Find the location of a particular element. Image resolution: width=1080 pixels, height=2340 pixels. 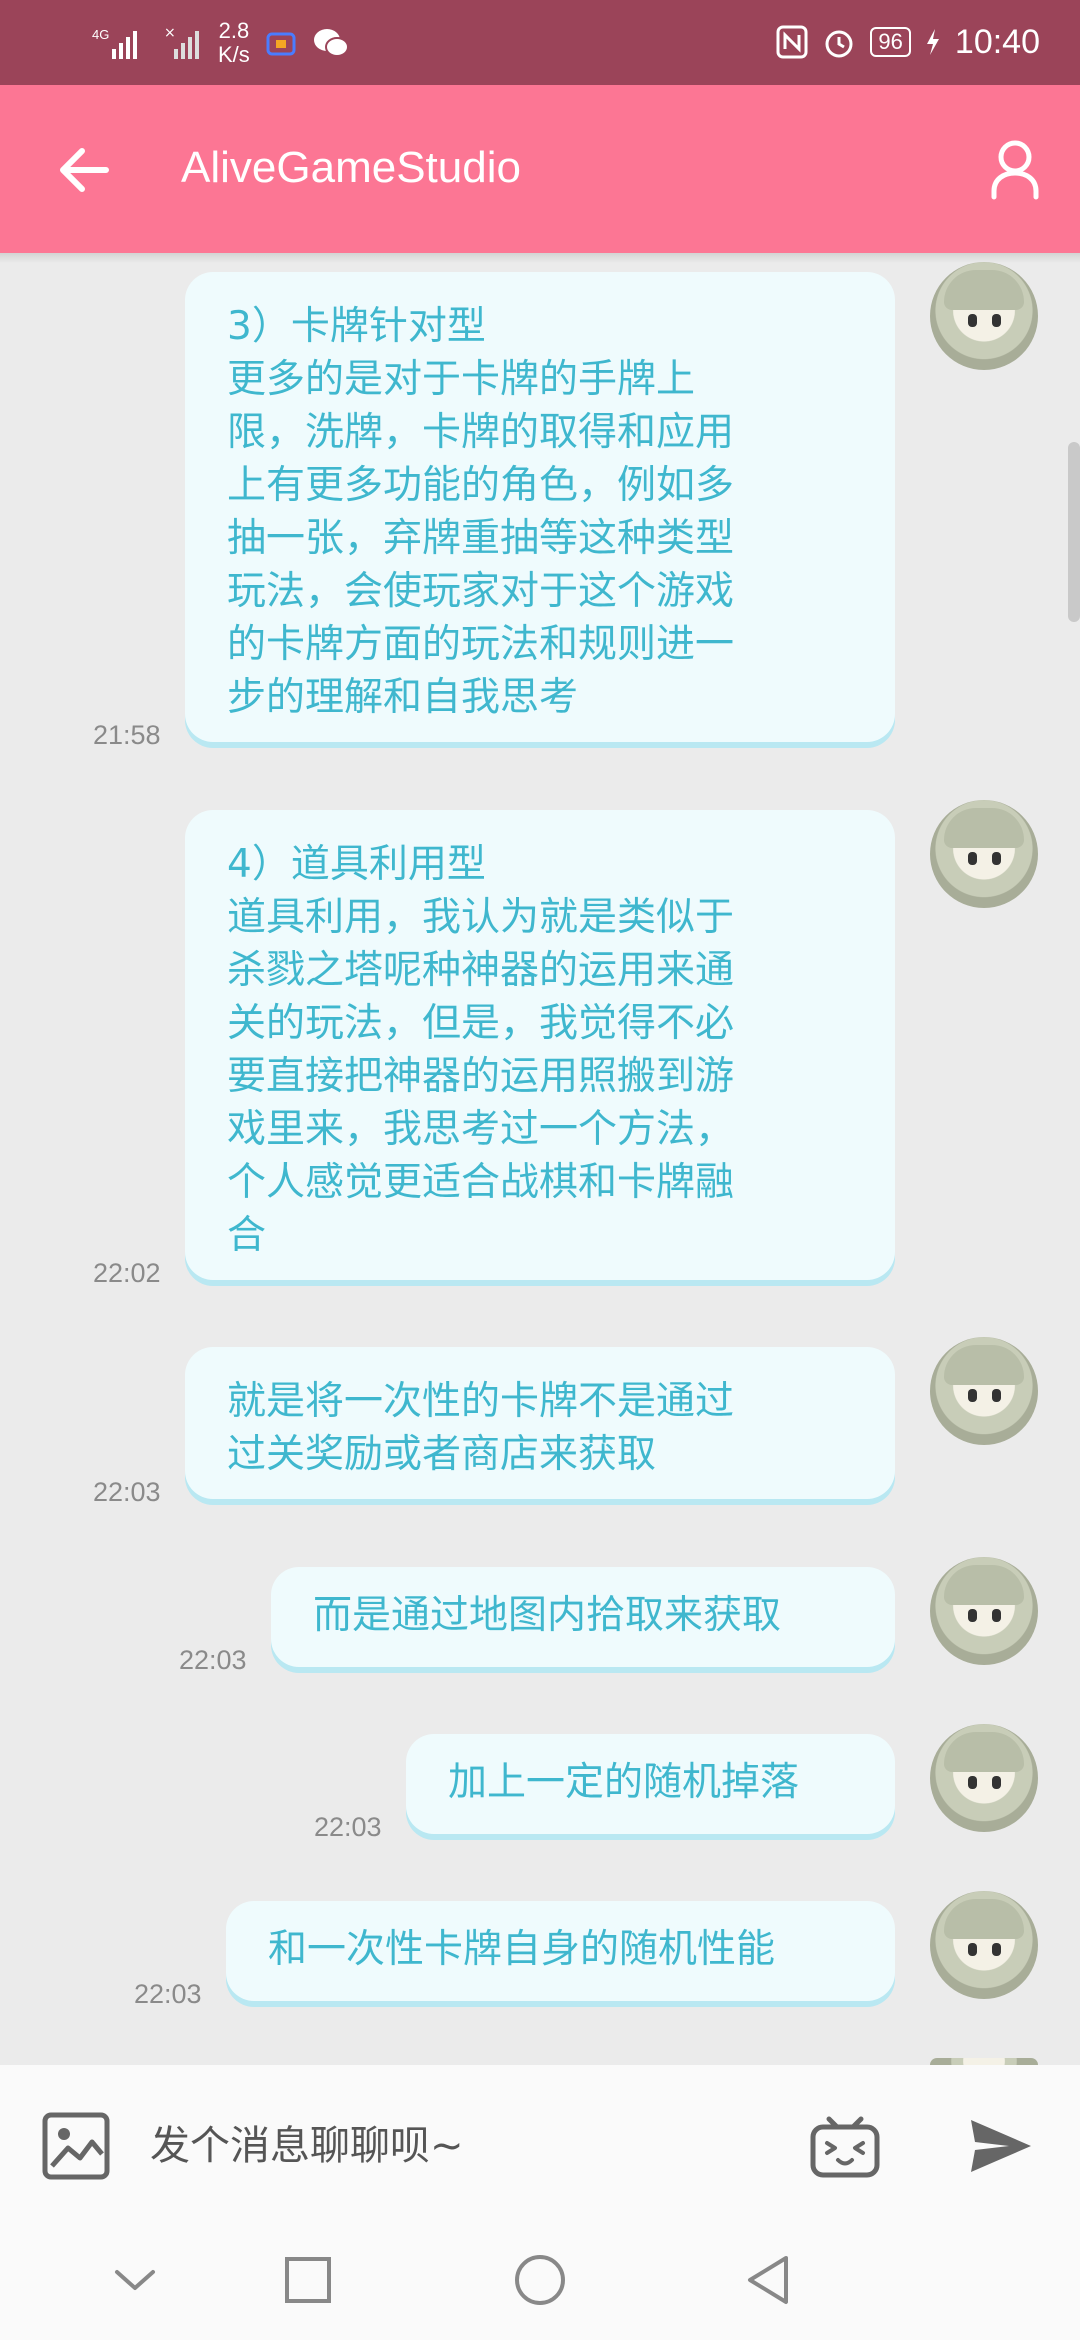

input-bar is located at coordinates (540, 2145).